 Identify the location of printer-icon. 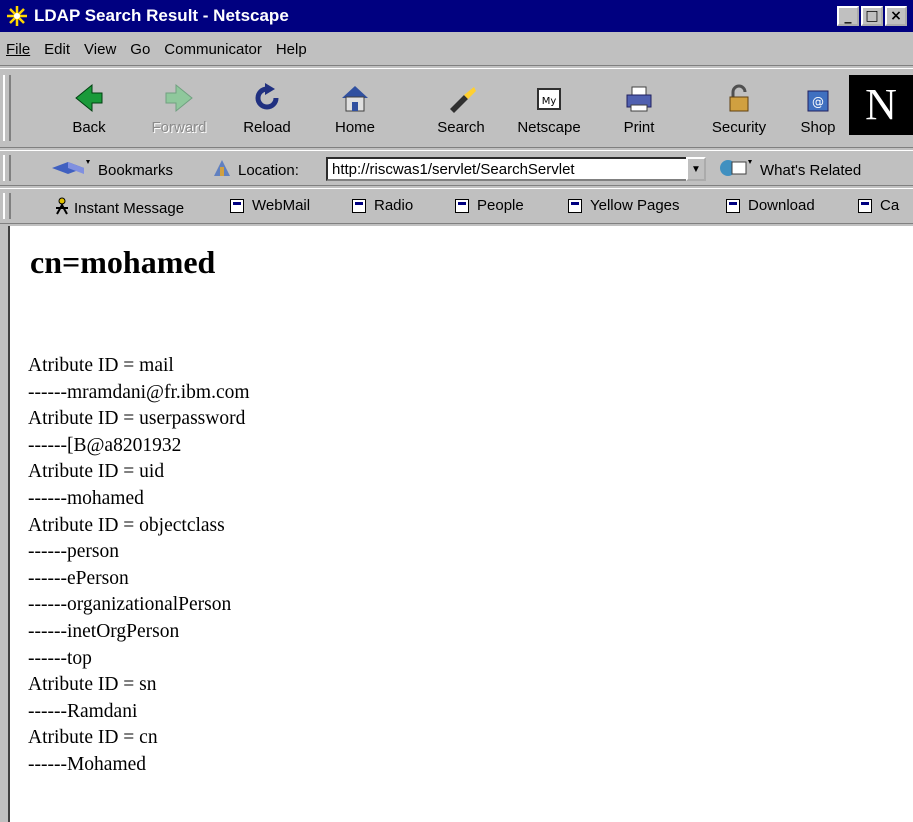
(639, 96).